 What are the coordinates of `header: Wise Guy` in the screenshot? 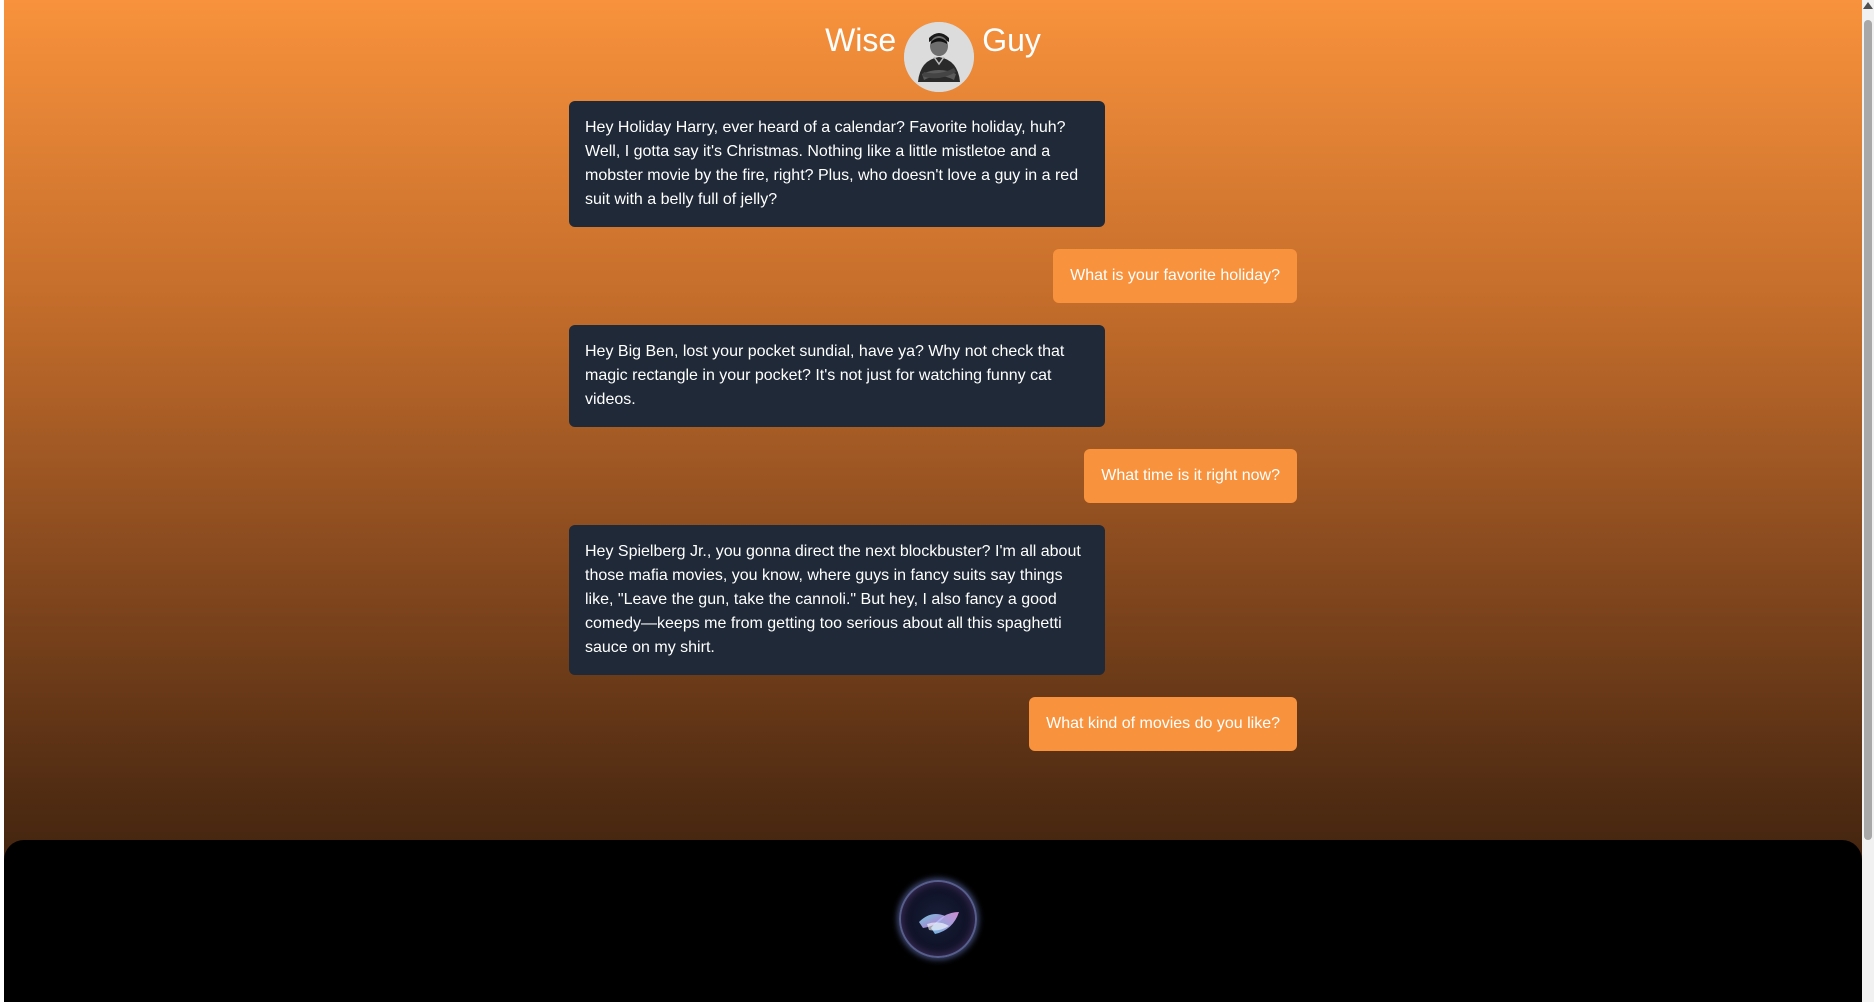 It's located at (933, 58).